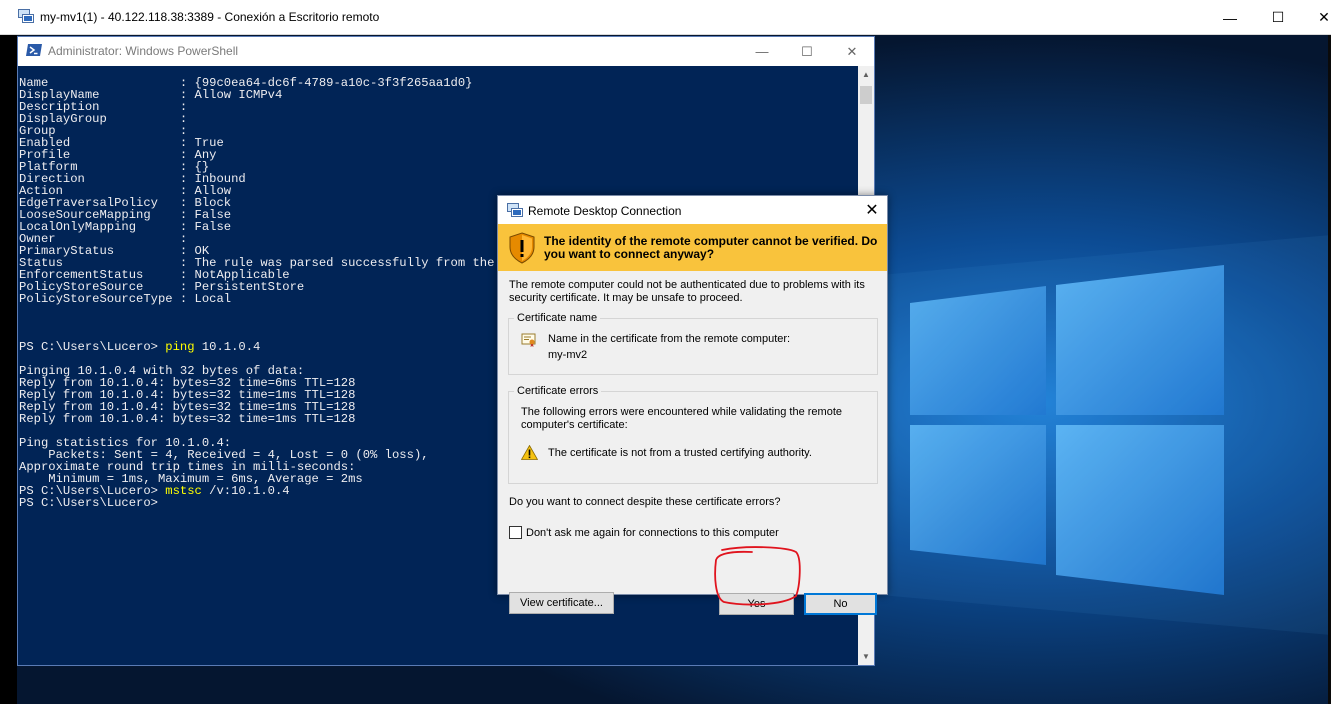 This screenshot has width=1331, height=704. What do you see at coordinates (227, 347) in the screenshot?
I see `console-args: 10.1.0.4` at bounding box center [227, 347].